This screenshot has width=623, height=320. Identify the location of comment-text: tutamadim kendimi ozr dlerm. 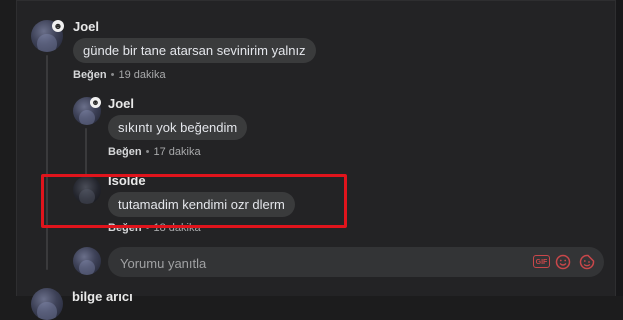
(201, 204).